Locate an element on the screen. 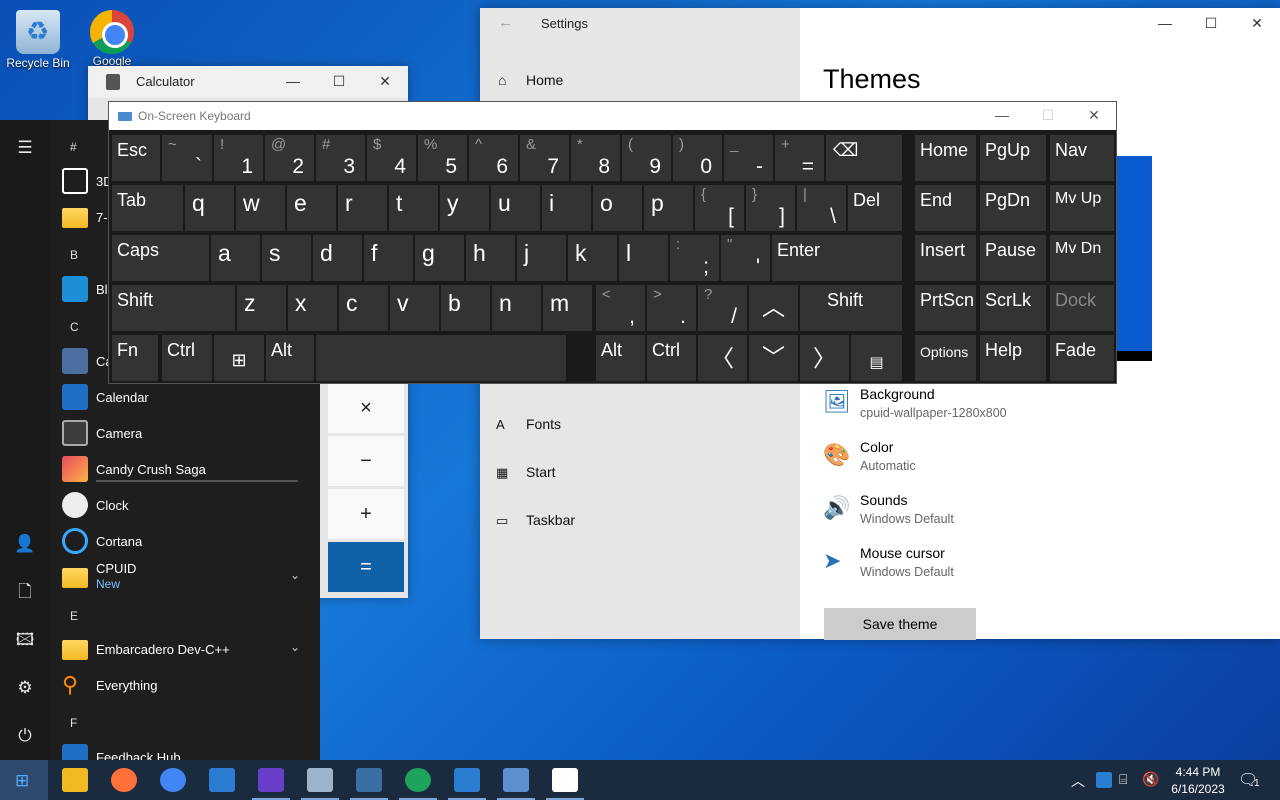  key-3: #3 is located at coordinates (340, 158).